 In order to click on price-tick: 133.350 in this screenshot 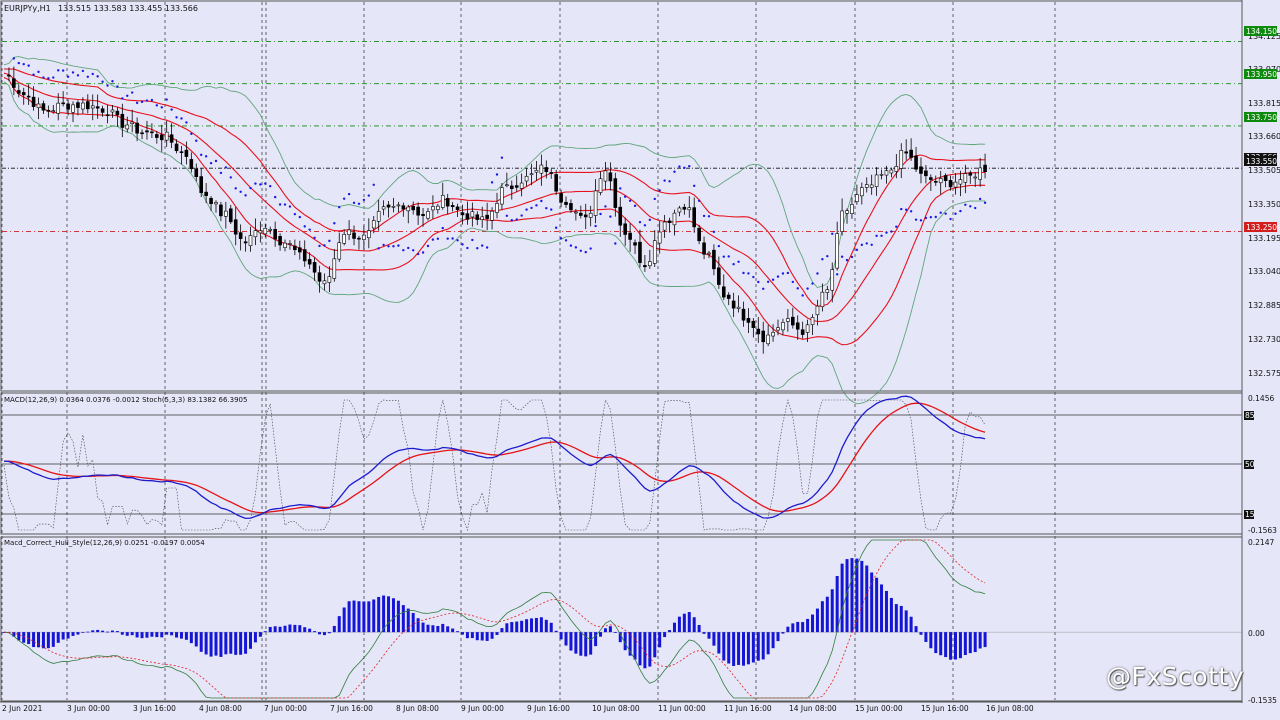, I will do `click(1264, 204)`.